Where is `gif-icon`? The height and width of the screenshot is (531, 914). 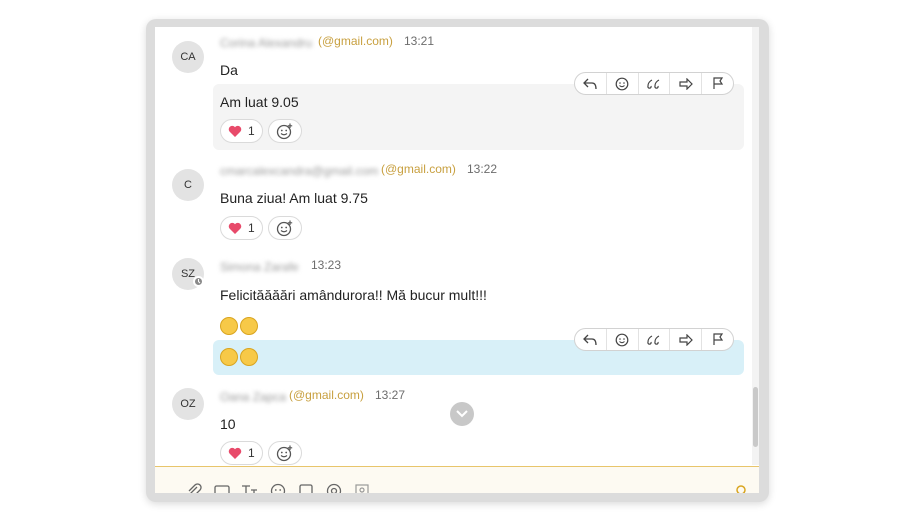 gif-icon is located at coordinates (222, 489).